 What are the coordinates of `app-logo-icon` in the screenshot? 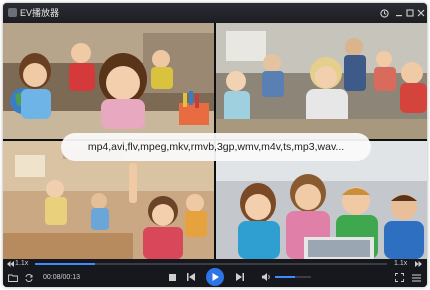 It's located at (12, 12).